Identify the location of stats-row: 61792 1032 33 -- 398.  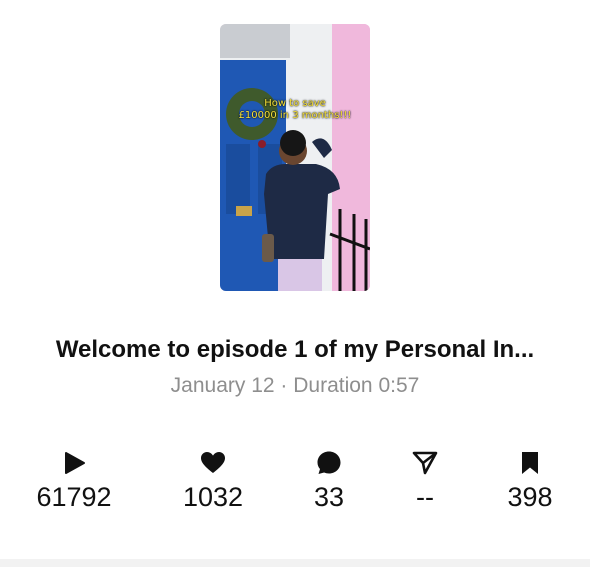
(295, 488).